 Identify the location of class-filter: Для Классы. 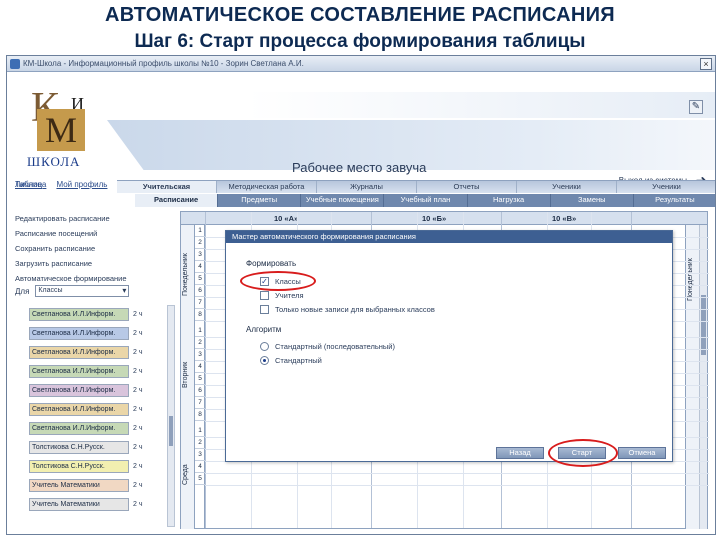
(72, 291).